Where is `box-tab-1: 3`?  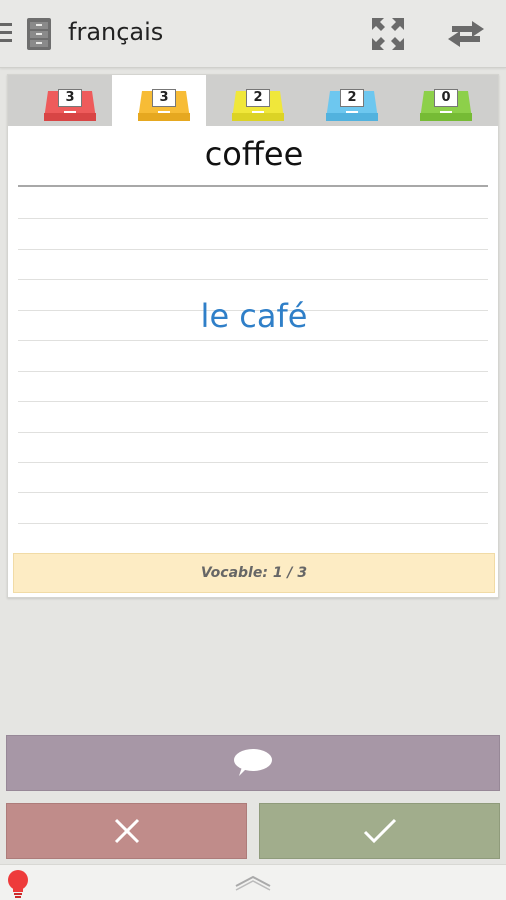 box-tab-1: 3 is located at coordinates (65, 100).